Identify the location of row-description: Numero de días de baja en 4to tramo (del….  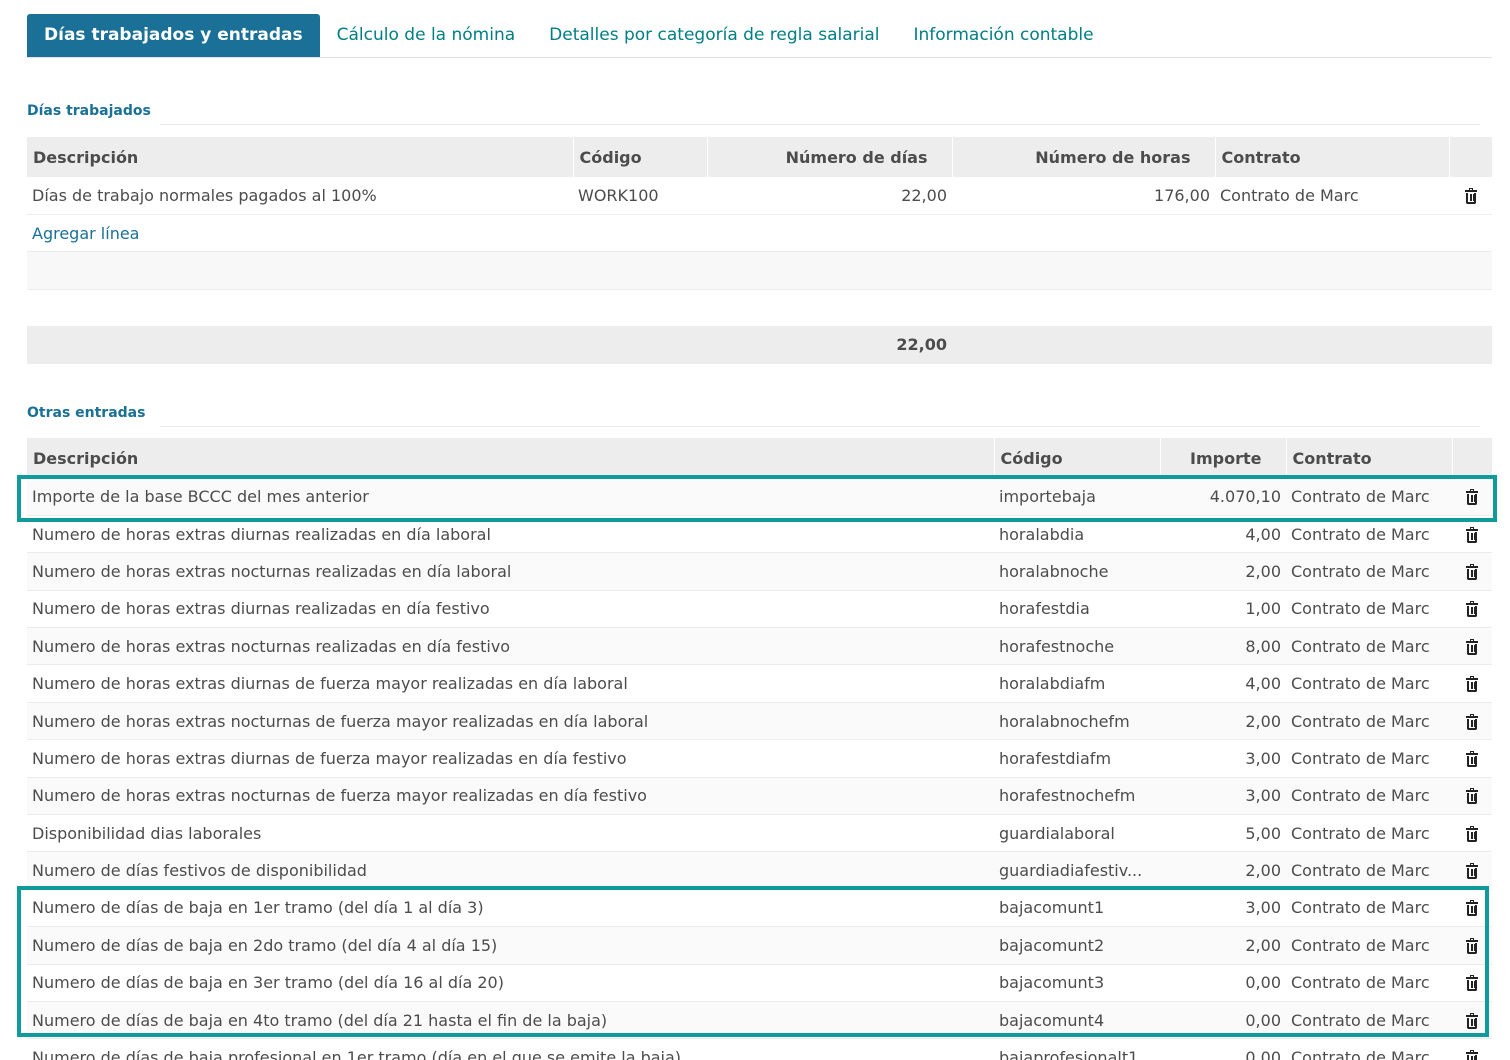
(510, 1020).